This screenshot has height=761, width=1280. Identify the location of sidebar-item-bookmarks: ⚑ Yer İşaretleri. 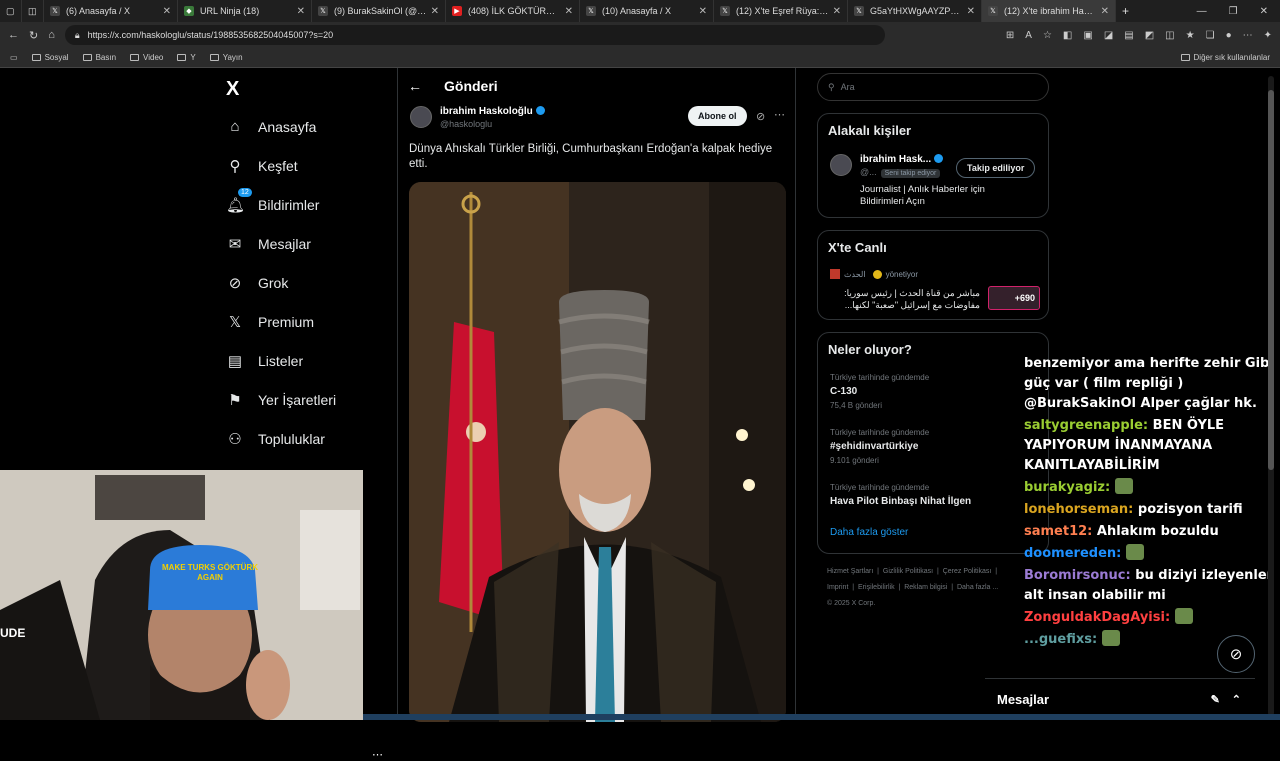
(281, 400).